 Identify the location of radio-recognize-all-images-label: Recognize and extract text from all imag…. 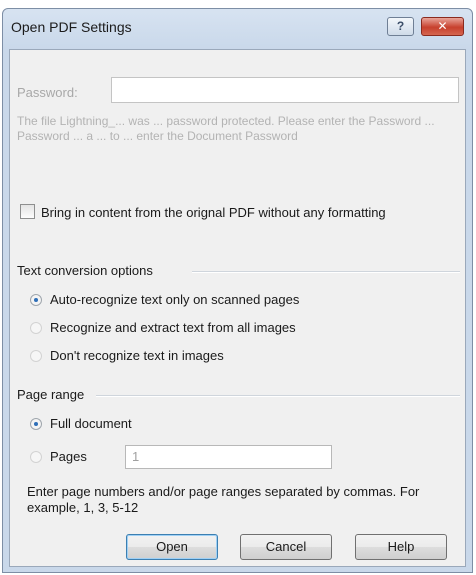
(173, 327).